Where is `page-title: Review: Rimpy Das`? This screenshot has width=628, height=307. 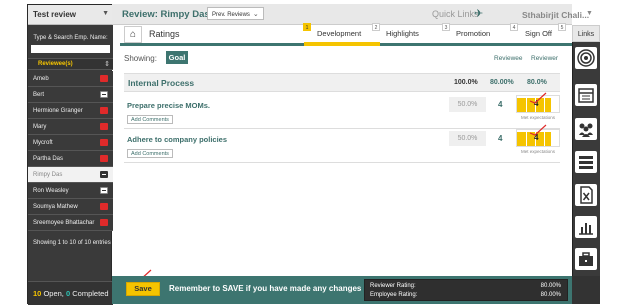 page-title: Review: Rimpy Das is located at coordinates (166, 14).